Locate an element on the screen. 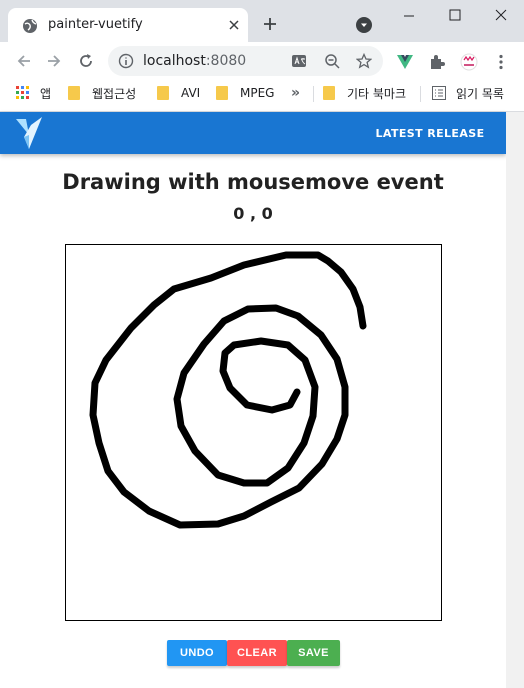 Image resolution: width=524 pixels, height=688 pixels. bookmark-reading-list: 읽기 목록 is located at coordinates (468, 93).